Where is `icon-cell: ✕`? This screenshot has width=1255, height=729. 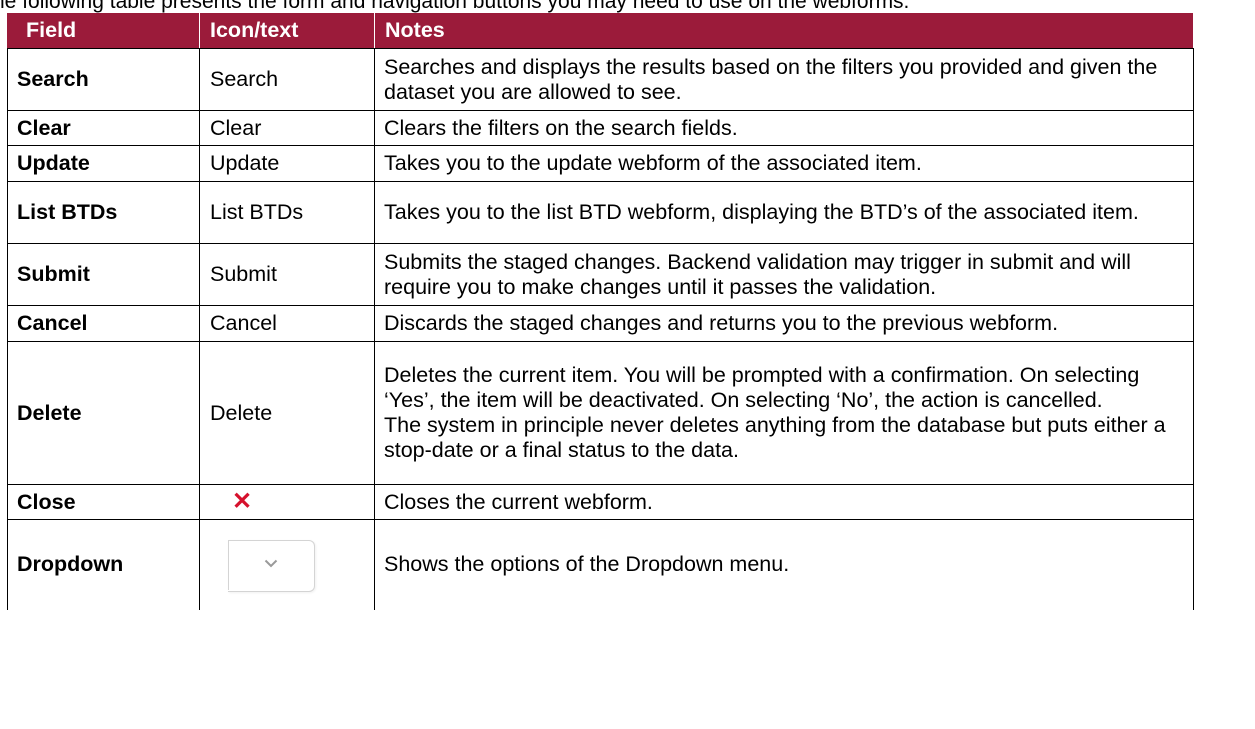
icon-cell: ✕ is located at coordinates (287, 502).